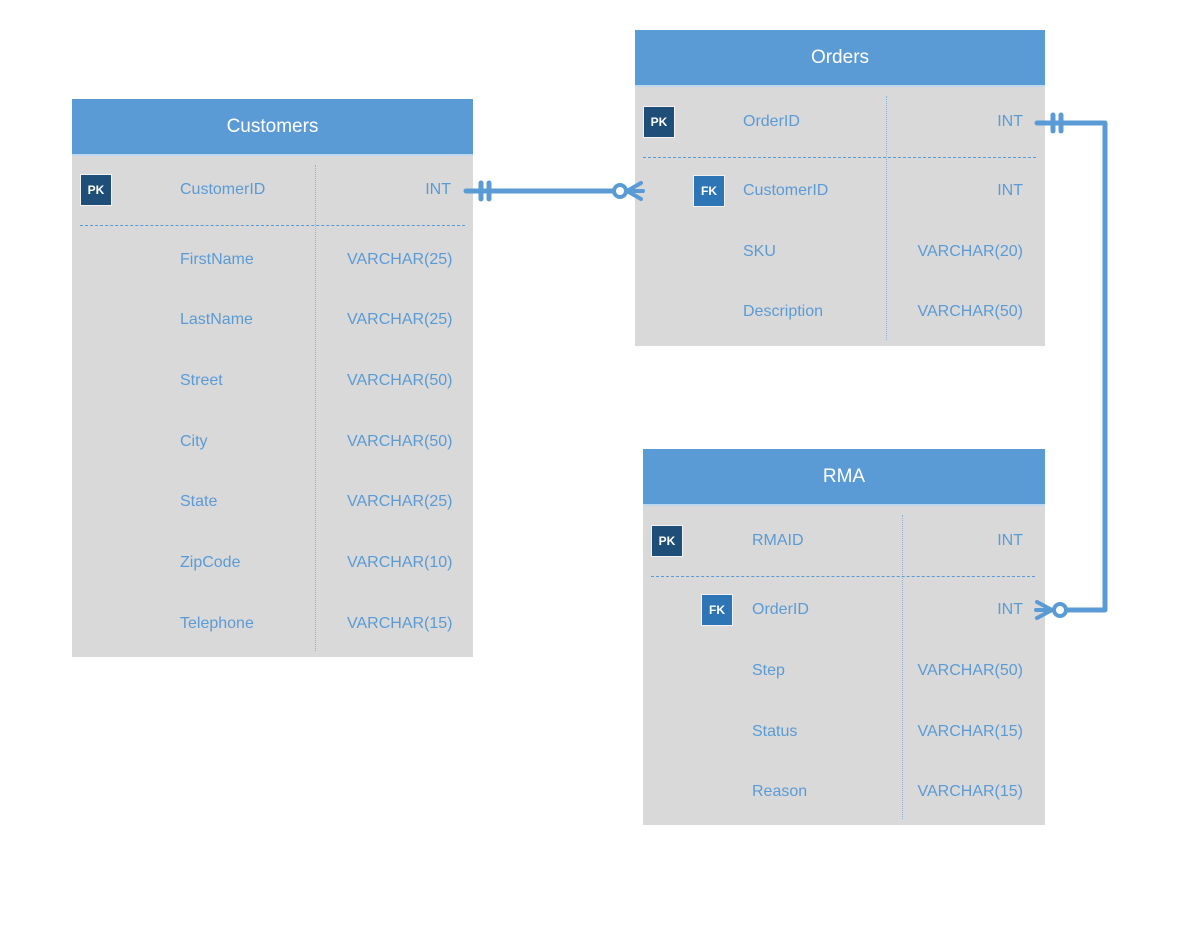  I want to click on connector-line, so click(1071, 366).